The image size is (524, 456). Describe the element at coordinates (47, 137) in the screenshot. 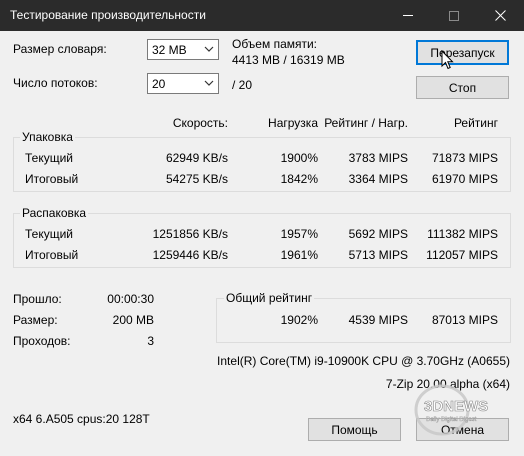

I see `packing-title: Упаковка` at that location.